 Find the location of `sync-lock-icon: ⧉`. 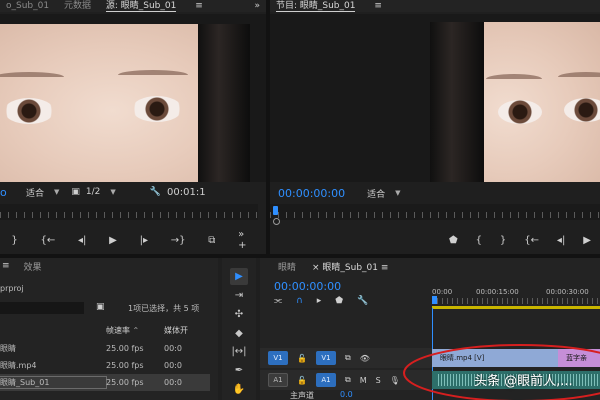

sync-lock-icon: ⧉ is located at coordinates (348, 358).